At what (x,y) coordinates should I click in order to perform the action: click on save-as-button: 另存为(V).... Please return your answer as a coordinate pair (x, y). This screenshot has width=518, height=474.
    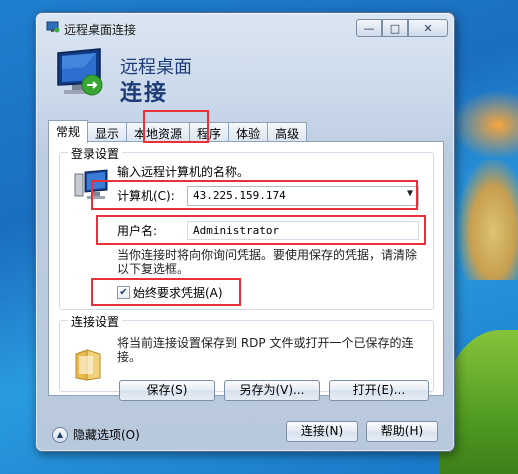
    Looking at the image, I should click on (272, 390).